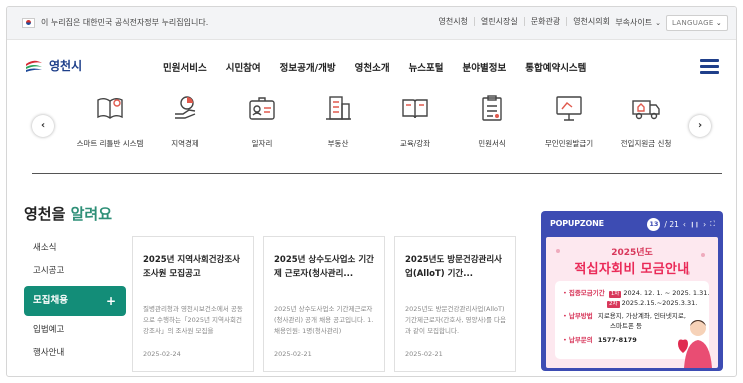 The width and height of the screenshot is (743, 383). What do you see at coordinates (111, 301) in the screenshot?
I see `more-plus-icon: +` at bounding box center [111, 301].